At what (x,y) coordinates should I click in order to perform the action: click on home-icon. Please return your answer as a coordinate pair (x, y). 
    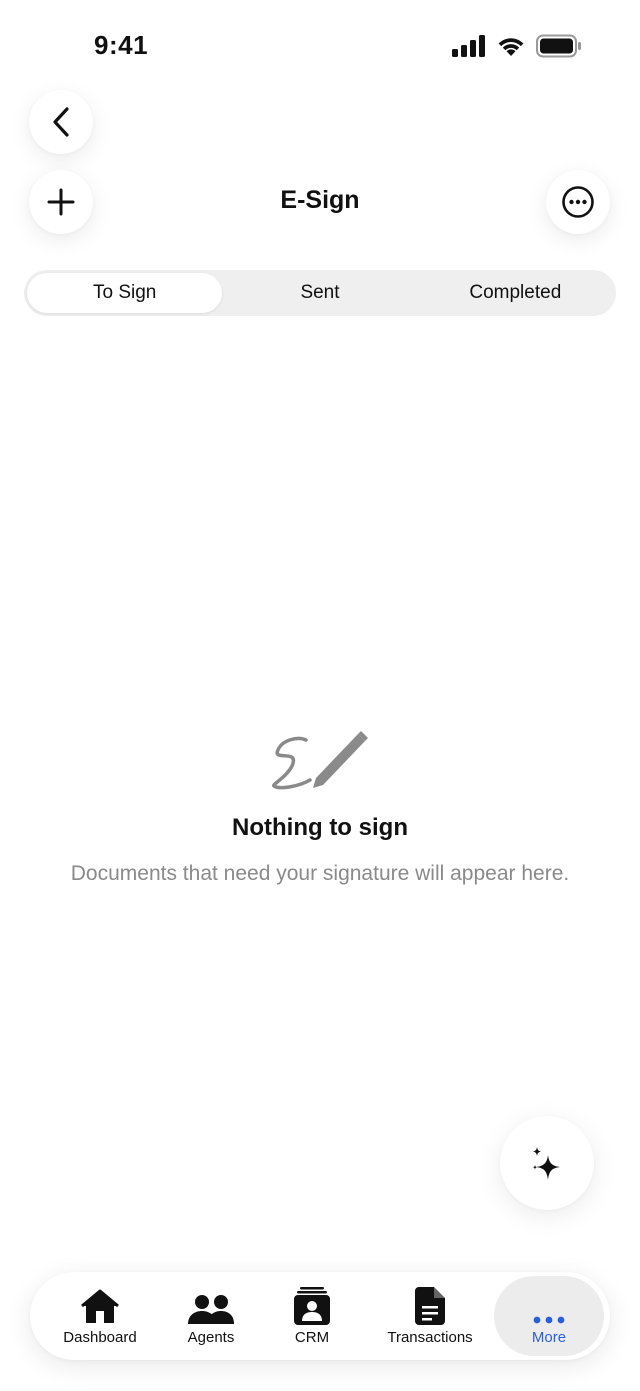
    Looking at the image, I should click on (100, 1306).